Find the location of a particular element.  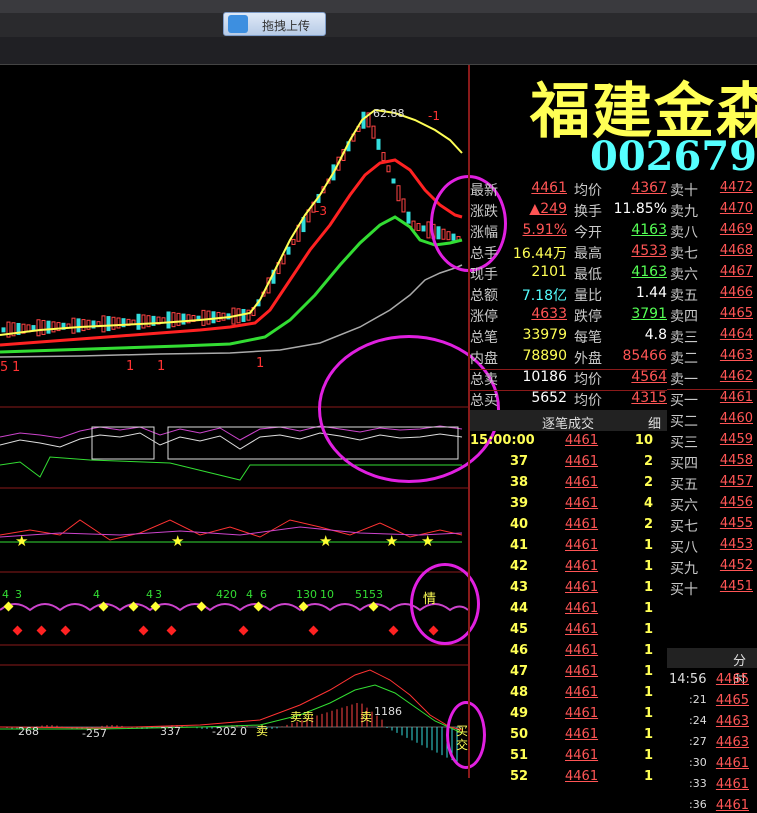

sig-num-1: 4 is located at coordinates (5, 594).